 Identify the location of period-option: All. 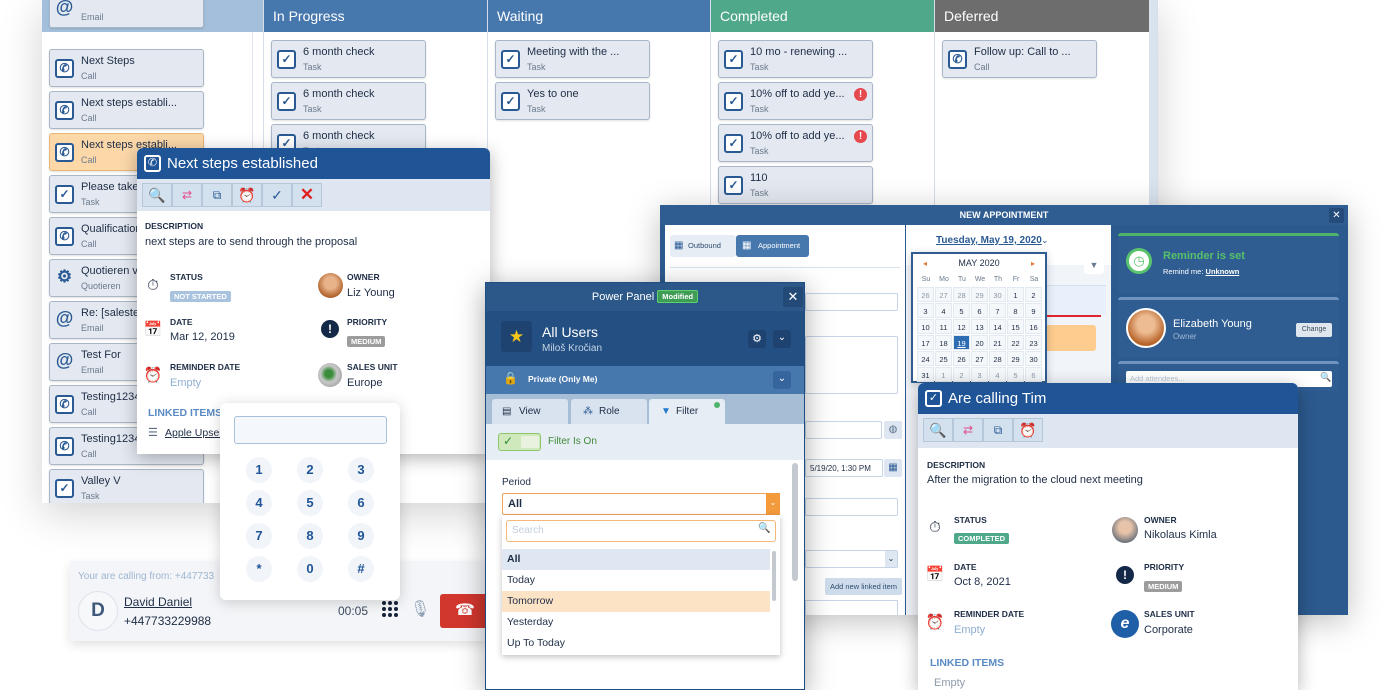
(636, 559).